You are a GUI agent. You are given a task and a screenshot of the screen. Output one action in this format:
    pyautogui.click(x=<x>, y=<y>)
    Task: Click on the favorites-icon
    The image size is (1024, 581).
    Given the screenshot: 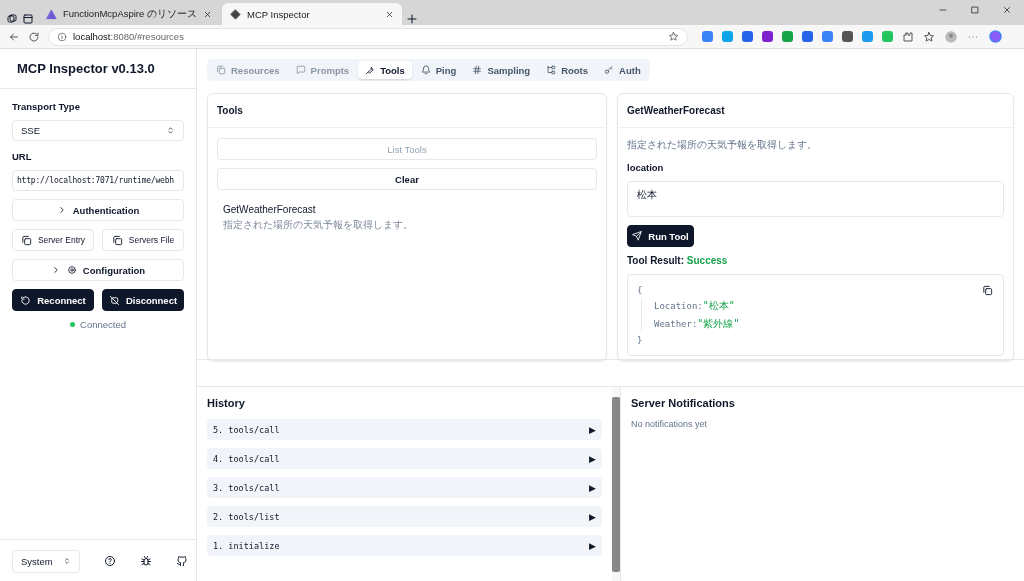 What is the action you would take?
    pyautogui.click(x=929, y=36)
    